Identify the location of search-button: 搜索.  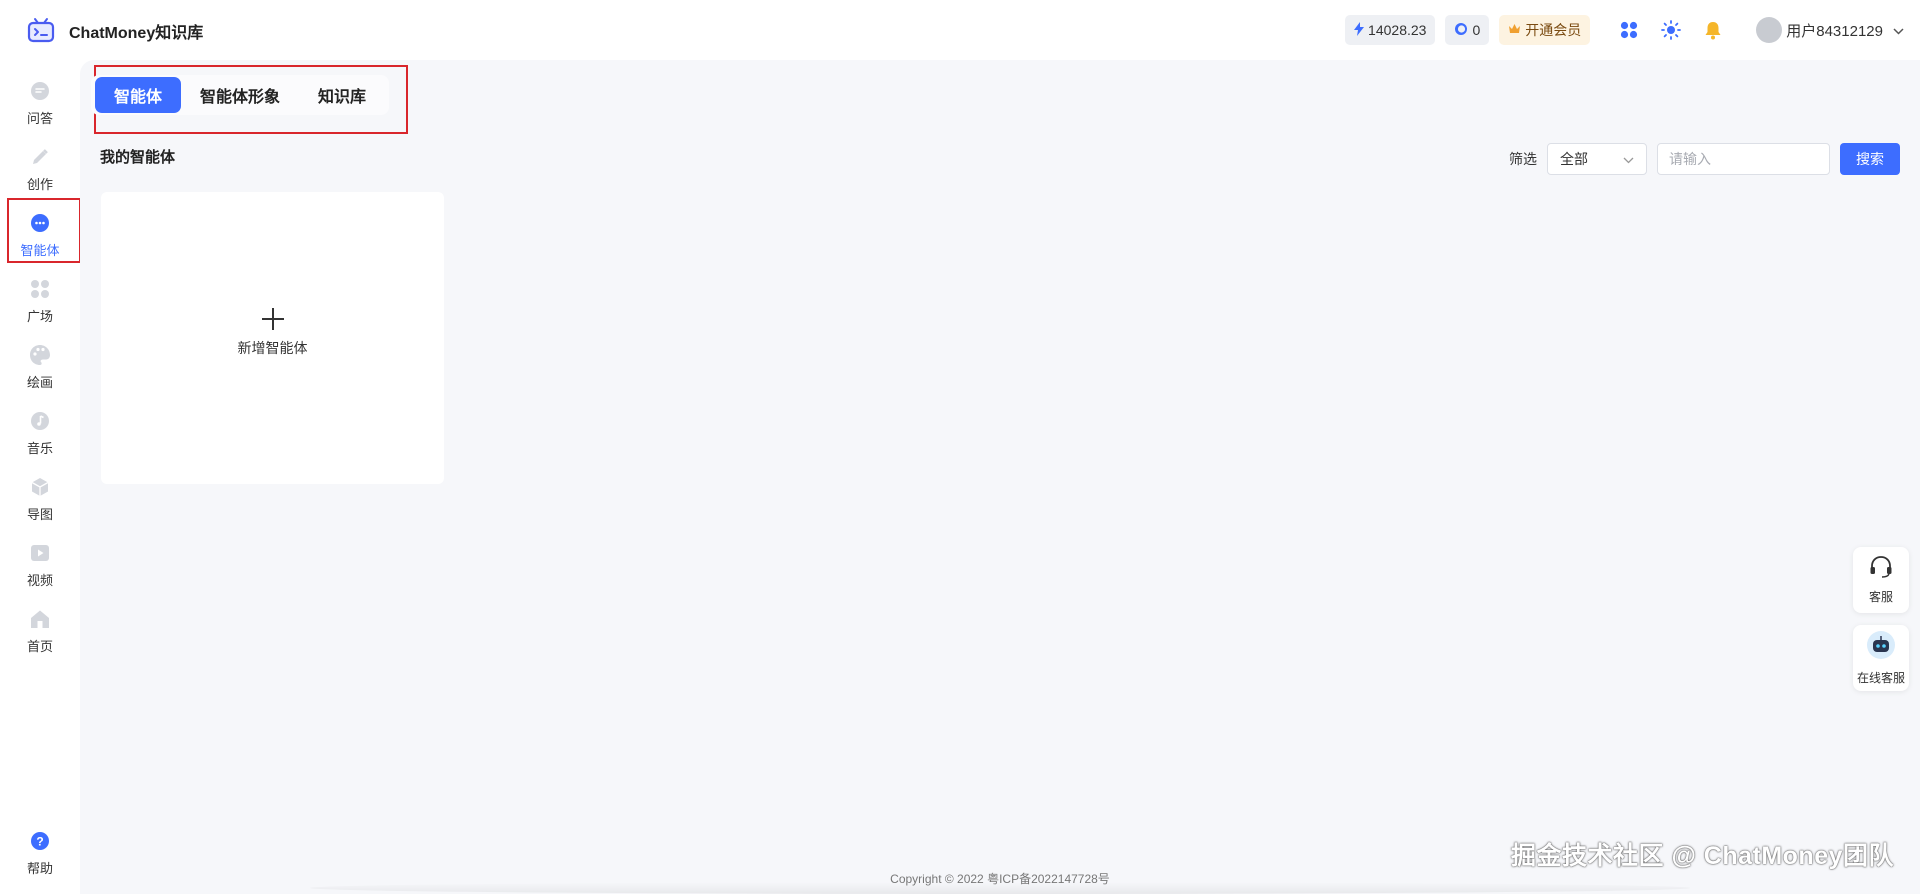
(1870, 159).